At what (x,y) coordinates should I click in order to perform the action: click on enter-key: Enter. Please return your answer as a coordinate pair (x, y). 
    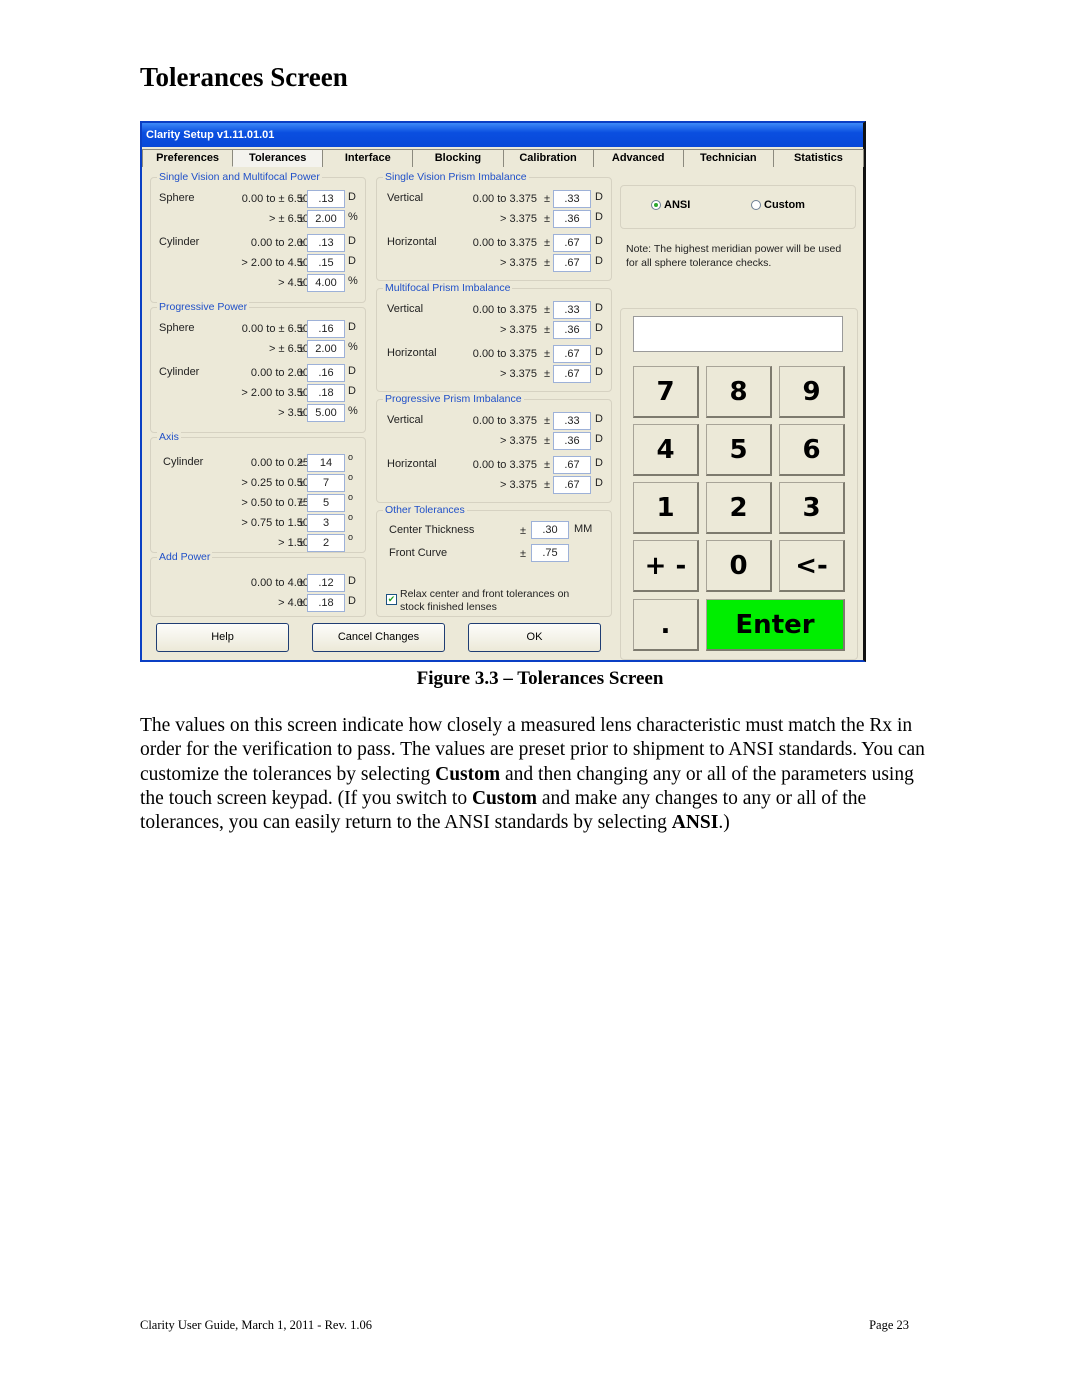
    Looking at the image, I should click on (775, 625).